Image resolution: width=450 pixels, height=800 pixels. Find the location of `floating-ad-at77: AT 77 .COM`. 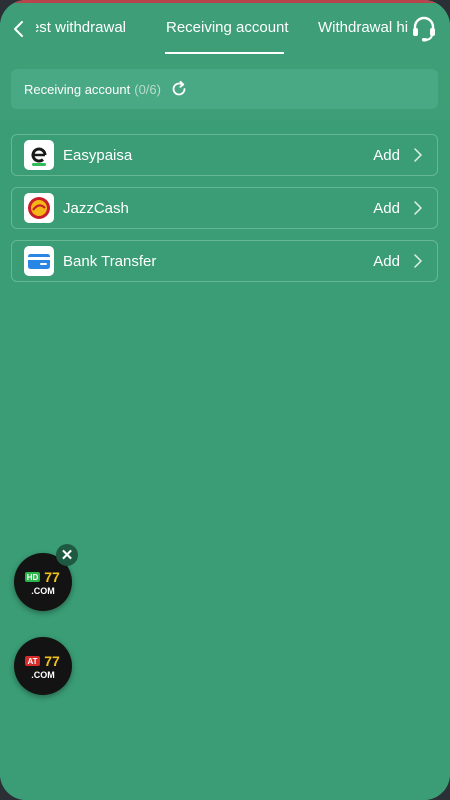

floating-ad-at77: AT 77 .COM is located at coordinates (43, 666).